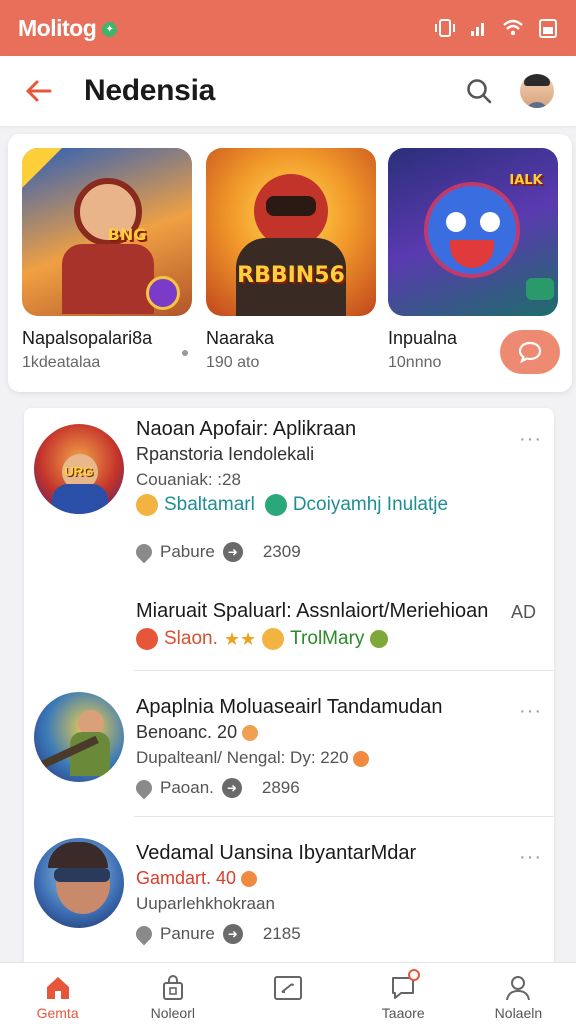  I want to click on nav-label: Taaore, so click(403, 1013).